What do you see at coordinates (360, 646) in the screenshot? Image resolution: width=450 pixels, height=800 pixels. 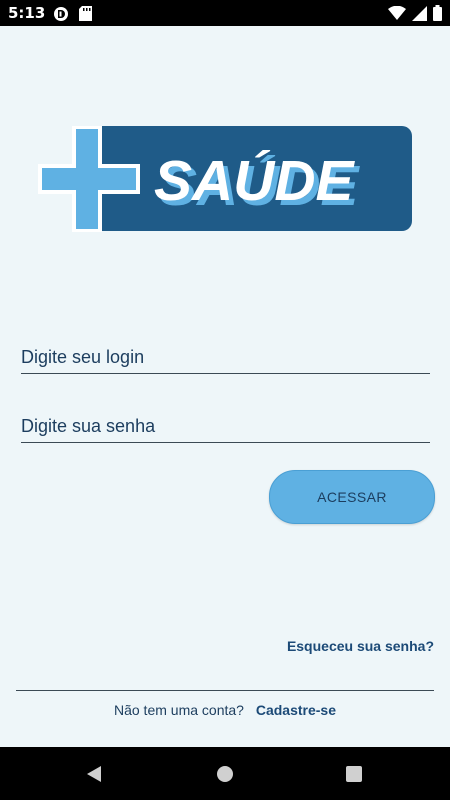 I see `forgot-password-link: Esqueceu sua senha?` at bounding box center [360, 646].